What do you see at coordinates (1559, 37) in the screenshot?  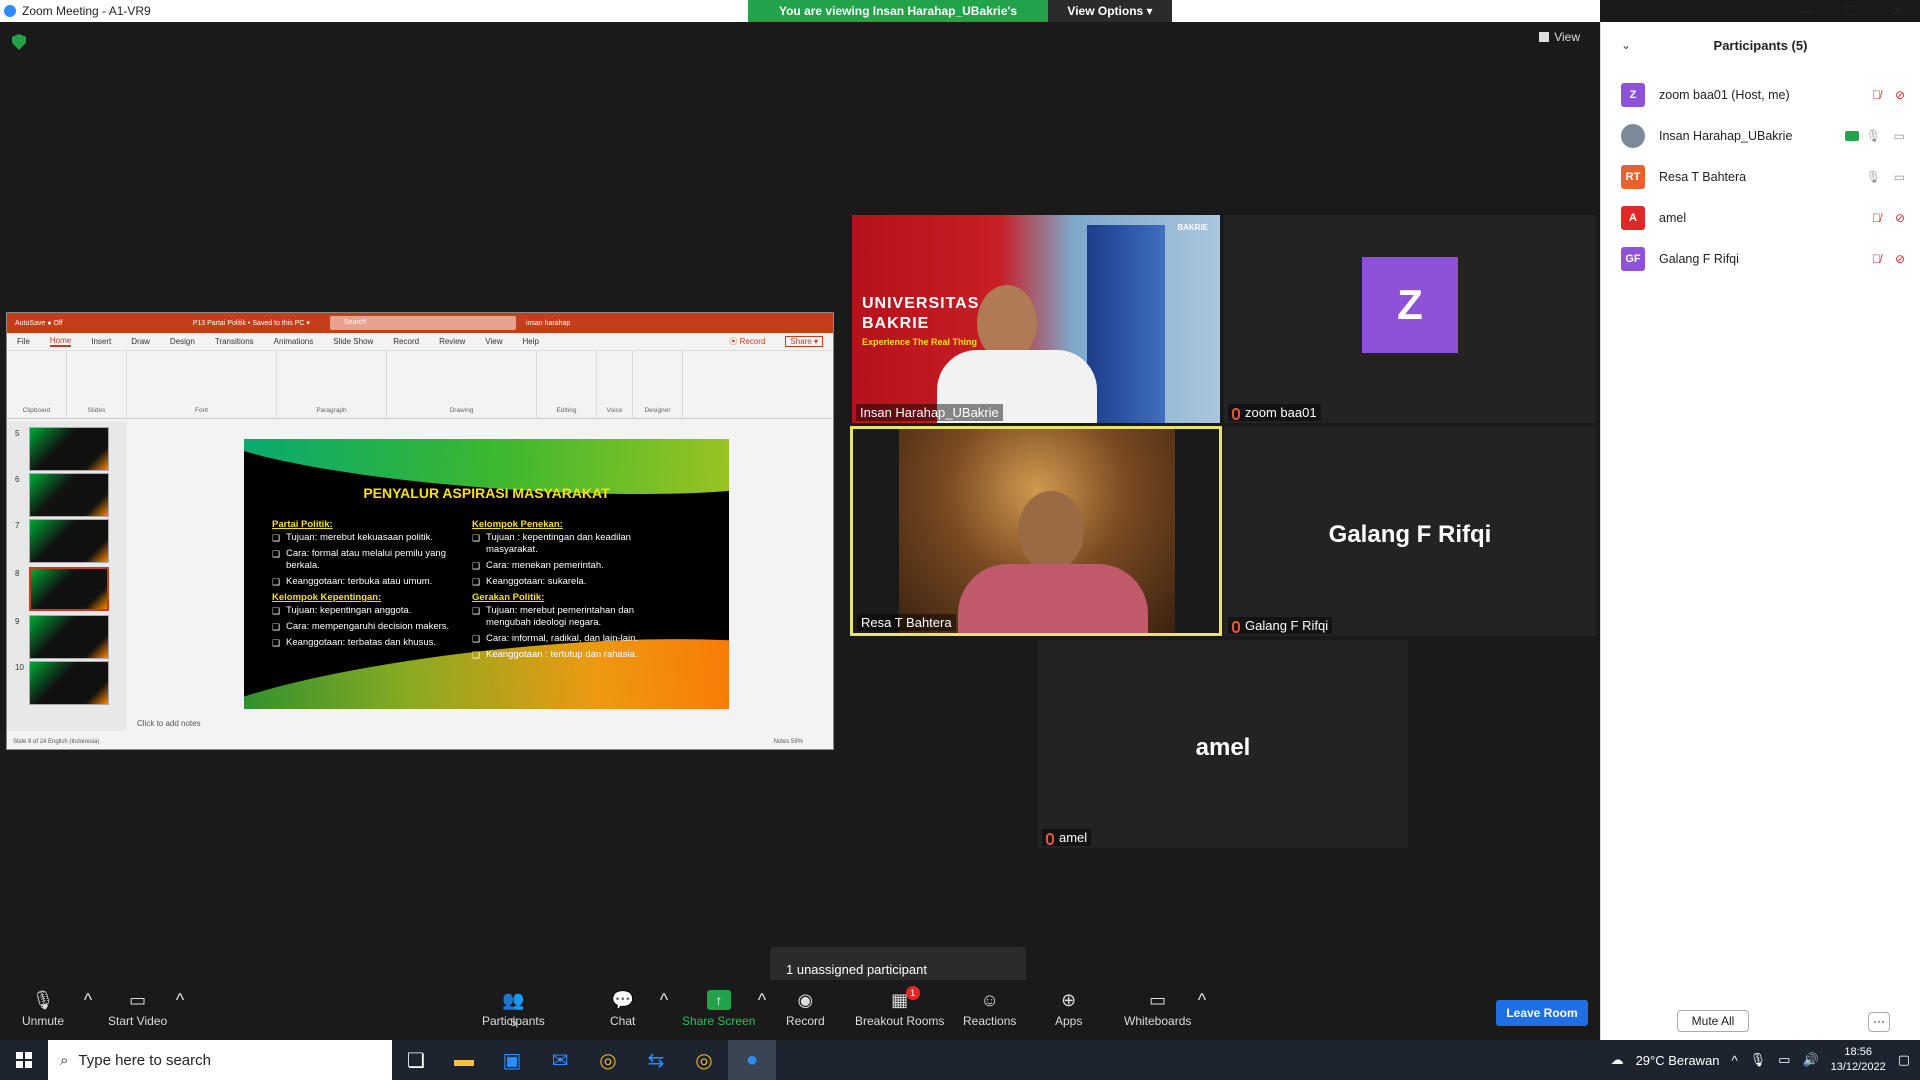 I see `view-button: View` at bounding box center [1559, 37].